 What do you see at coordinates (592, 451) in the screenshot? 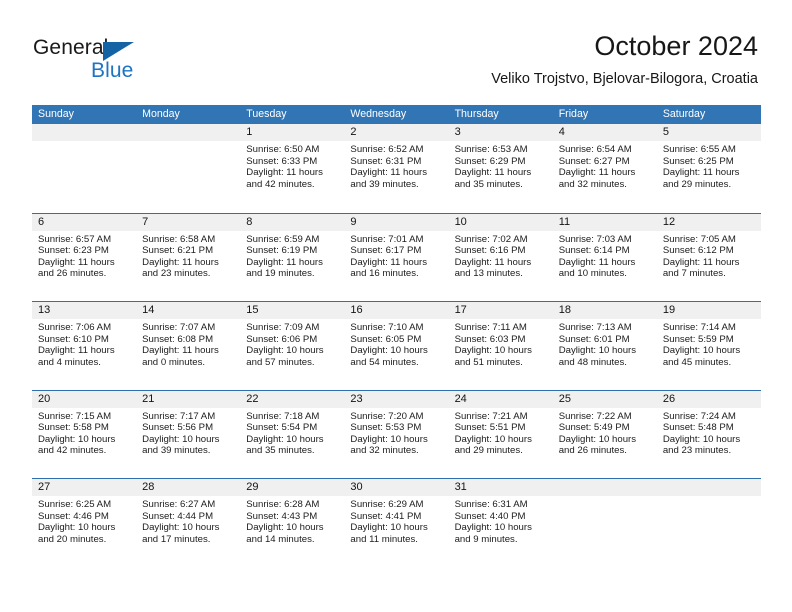
I see `daylight-text-line2: and 26 minutes.` at bounding box center [592, 451].